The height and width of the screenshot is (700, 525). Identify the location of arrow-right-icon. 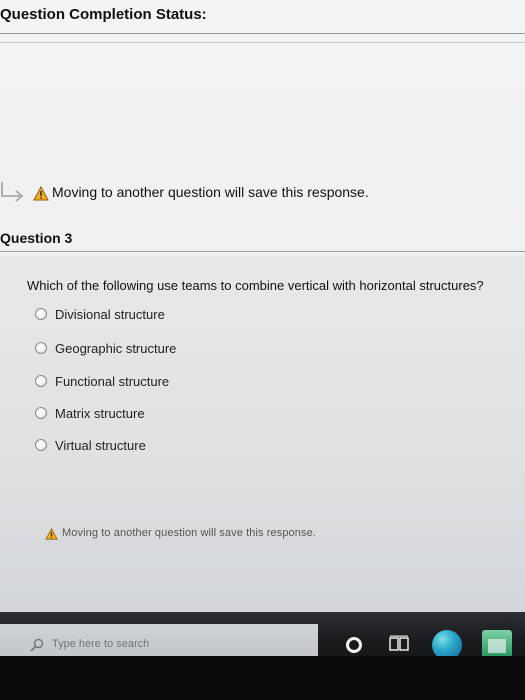
(12, 192).